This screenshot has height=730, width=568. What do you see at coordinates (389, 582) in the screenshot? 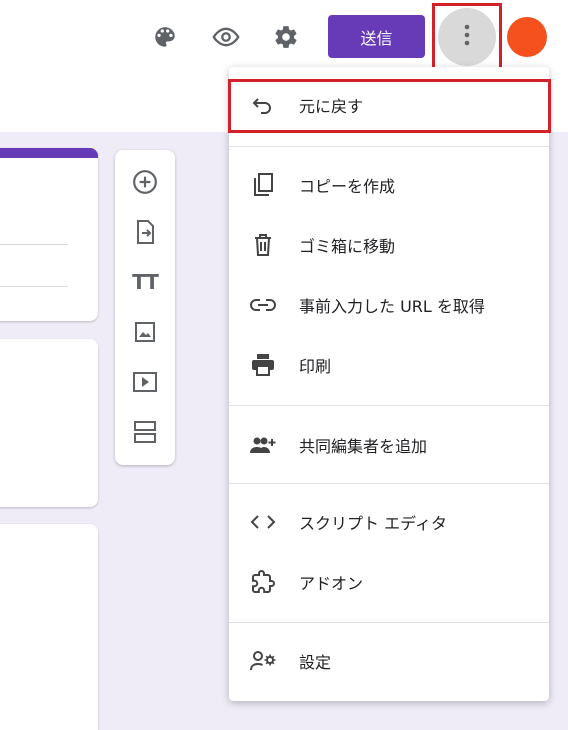
I see `menu-item-addons: アドオン` at bounding box center [389, 582].